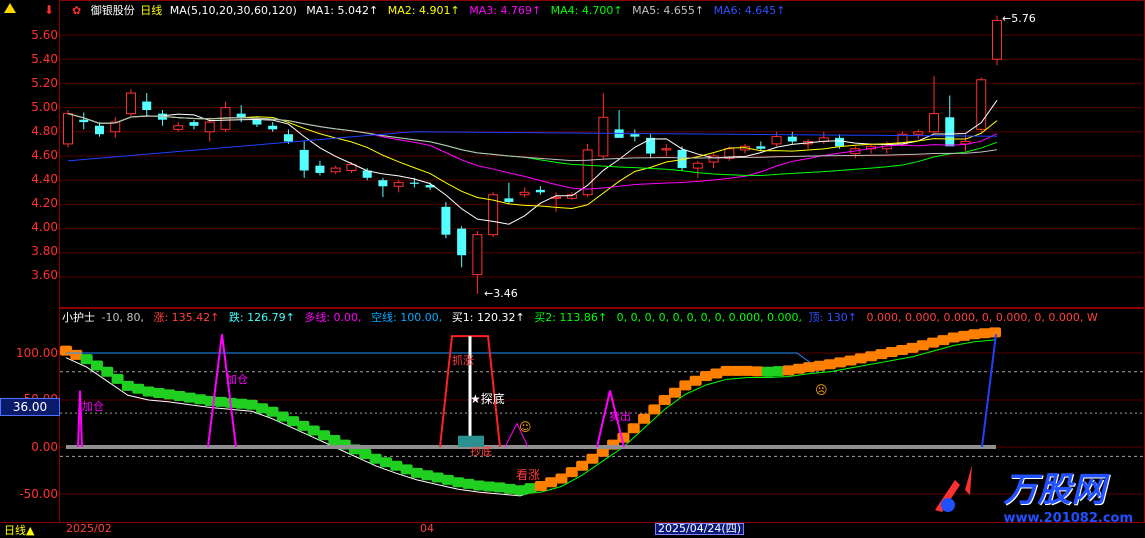  I want to click on label-chaodi: 抄底, so click(481, 451).